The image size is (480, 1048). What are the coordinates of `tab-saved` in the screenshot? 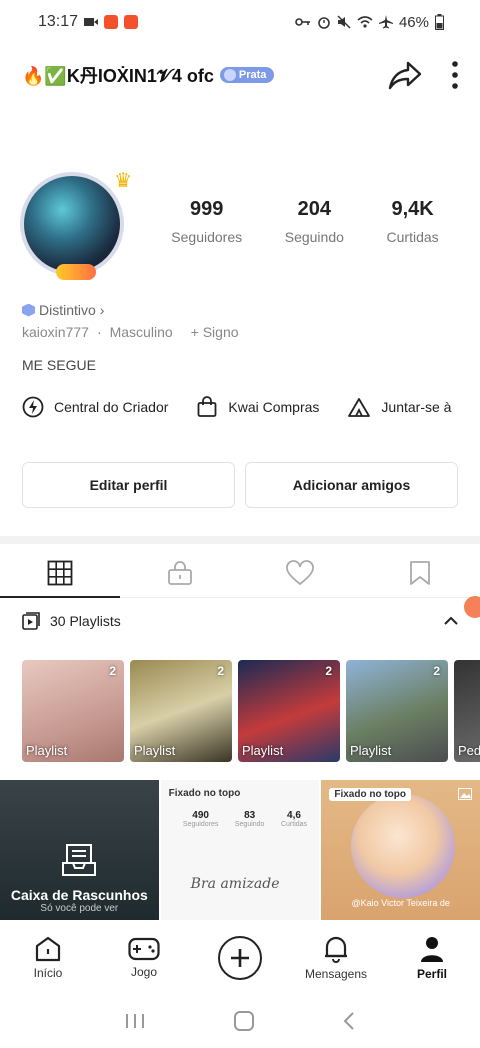 It's located at (420, 572).